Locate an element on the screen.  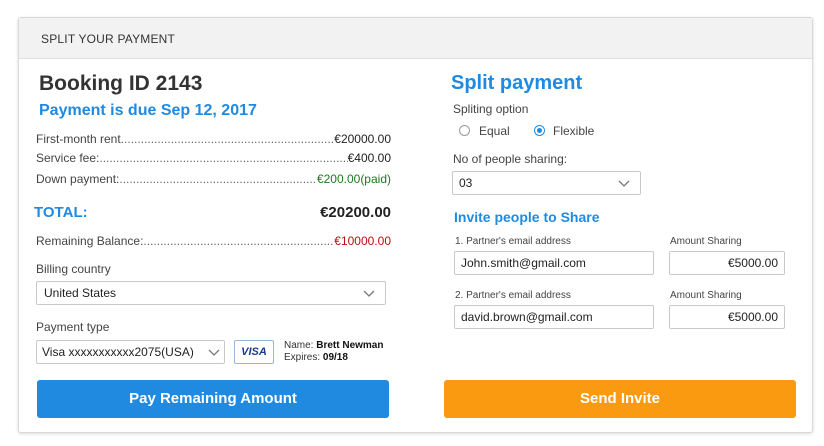
partner-2-email-label: 2. Partner's email address is located at coordinates (513, 295).